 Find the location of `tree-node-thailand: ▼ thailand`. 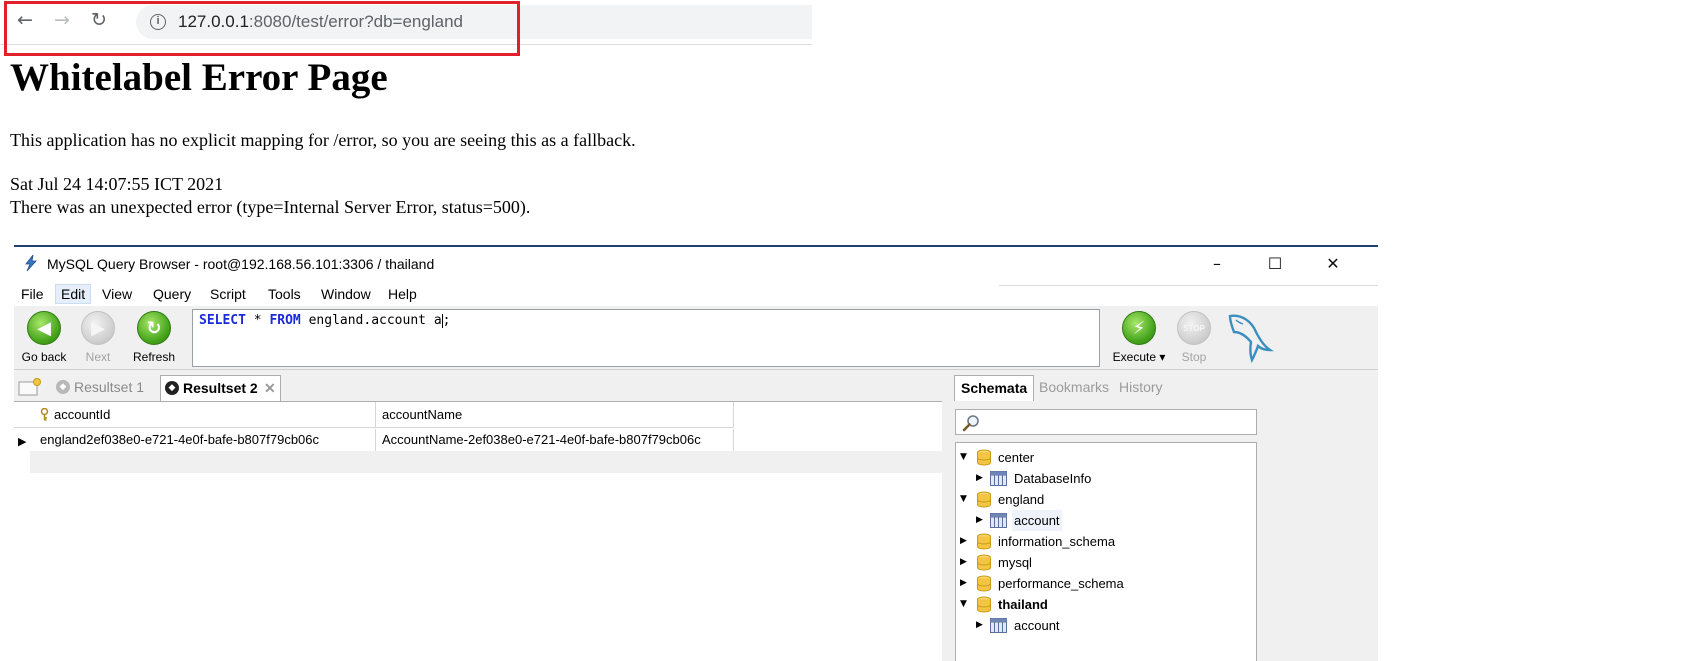

tree-node-thailand: ▼ thailand is located at coordinates (1106, 604).